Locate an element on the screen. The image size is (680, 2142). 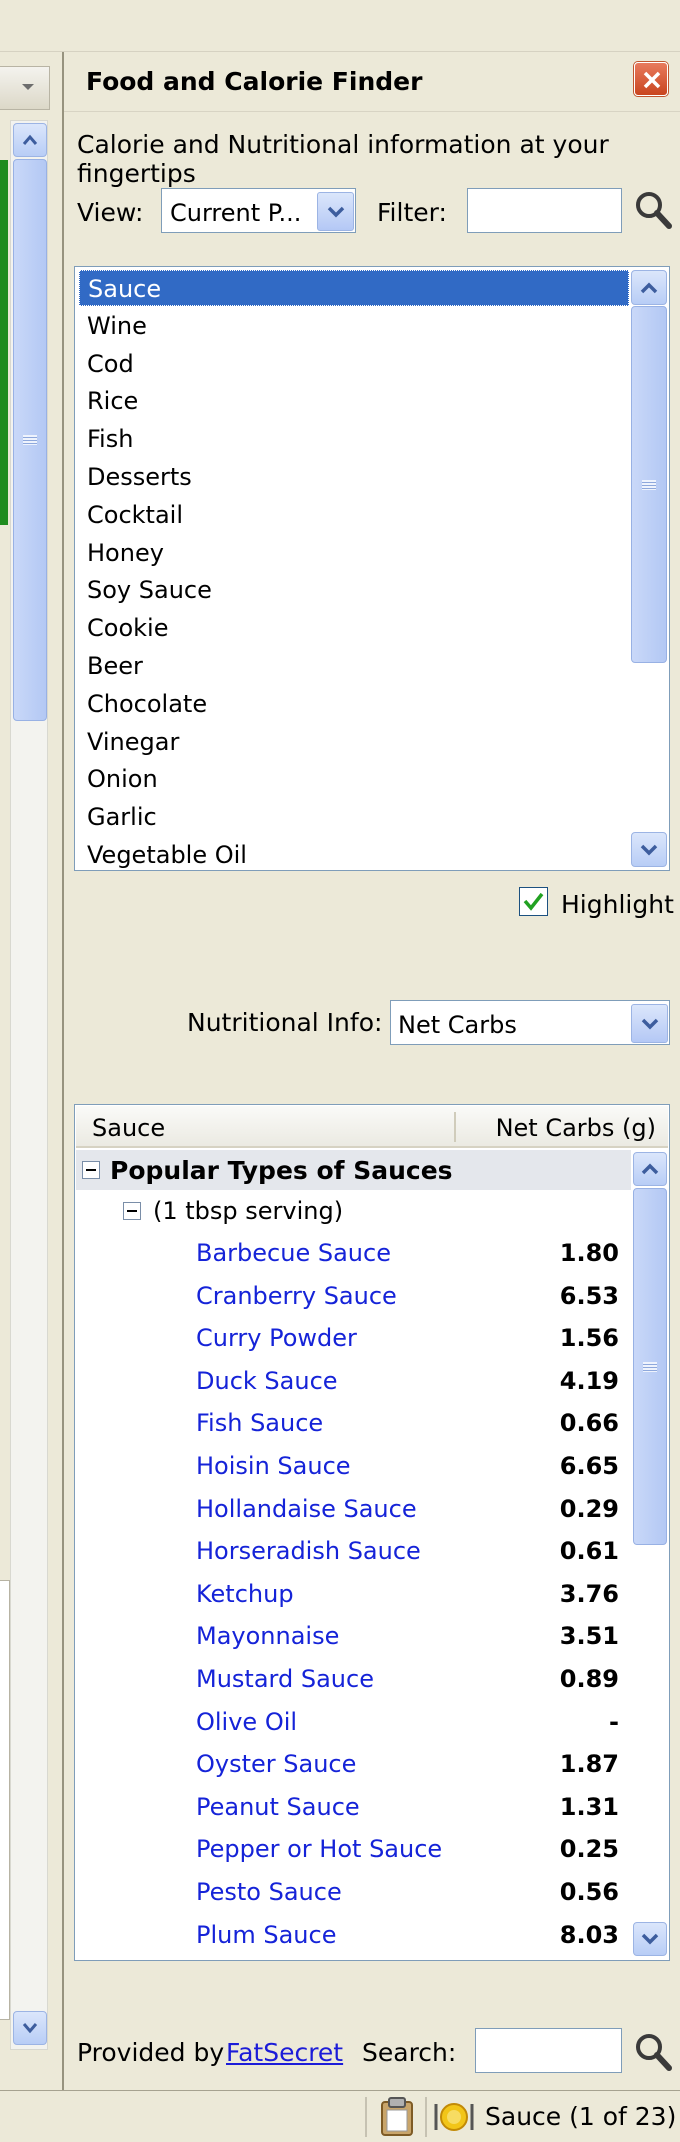
nutritional-info-dropdown: Net Carbs is located at coordinates (530, 1022).